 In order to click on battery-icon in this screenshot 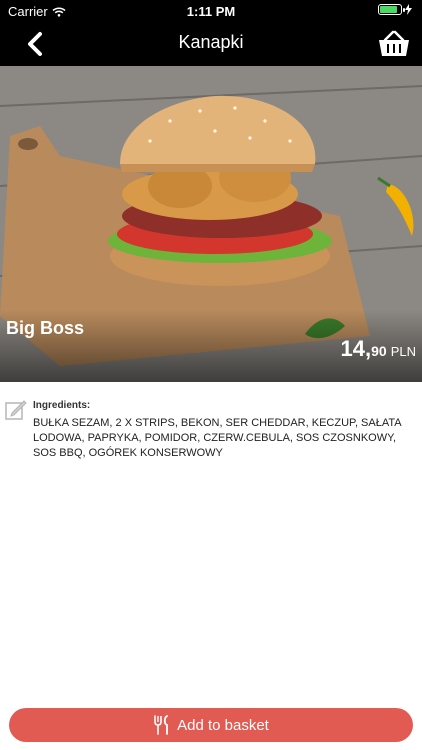, I will do `click(391, 9)`.